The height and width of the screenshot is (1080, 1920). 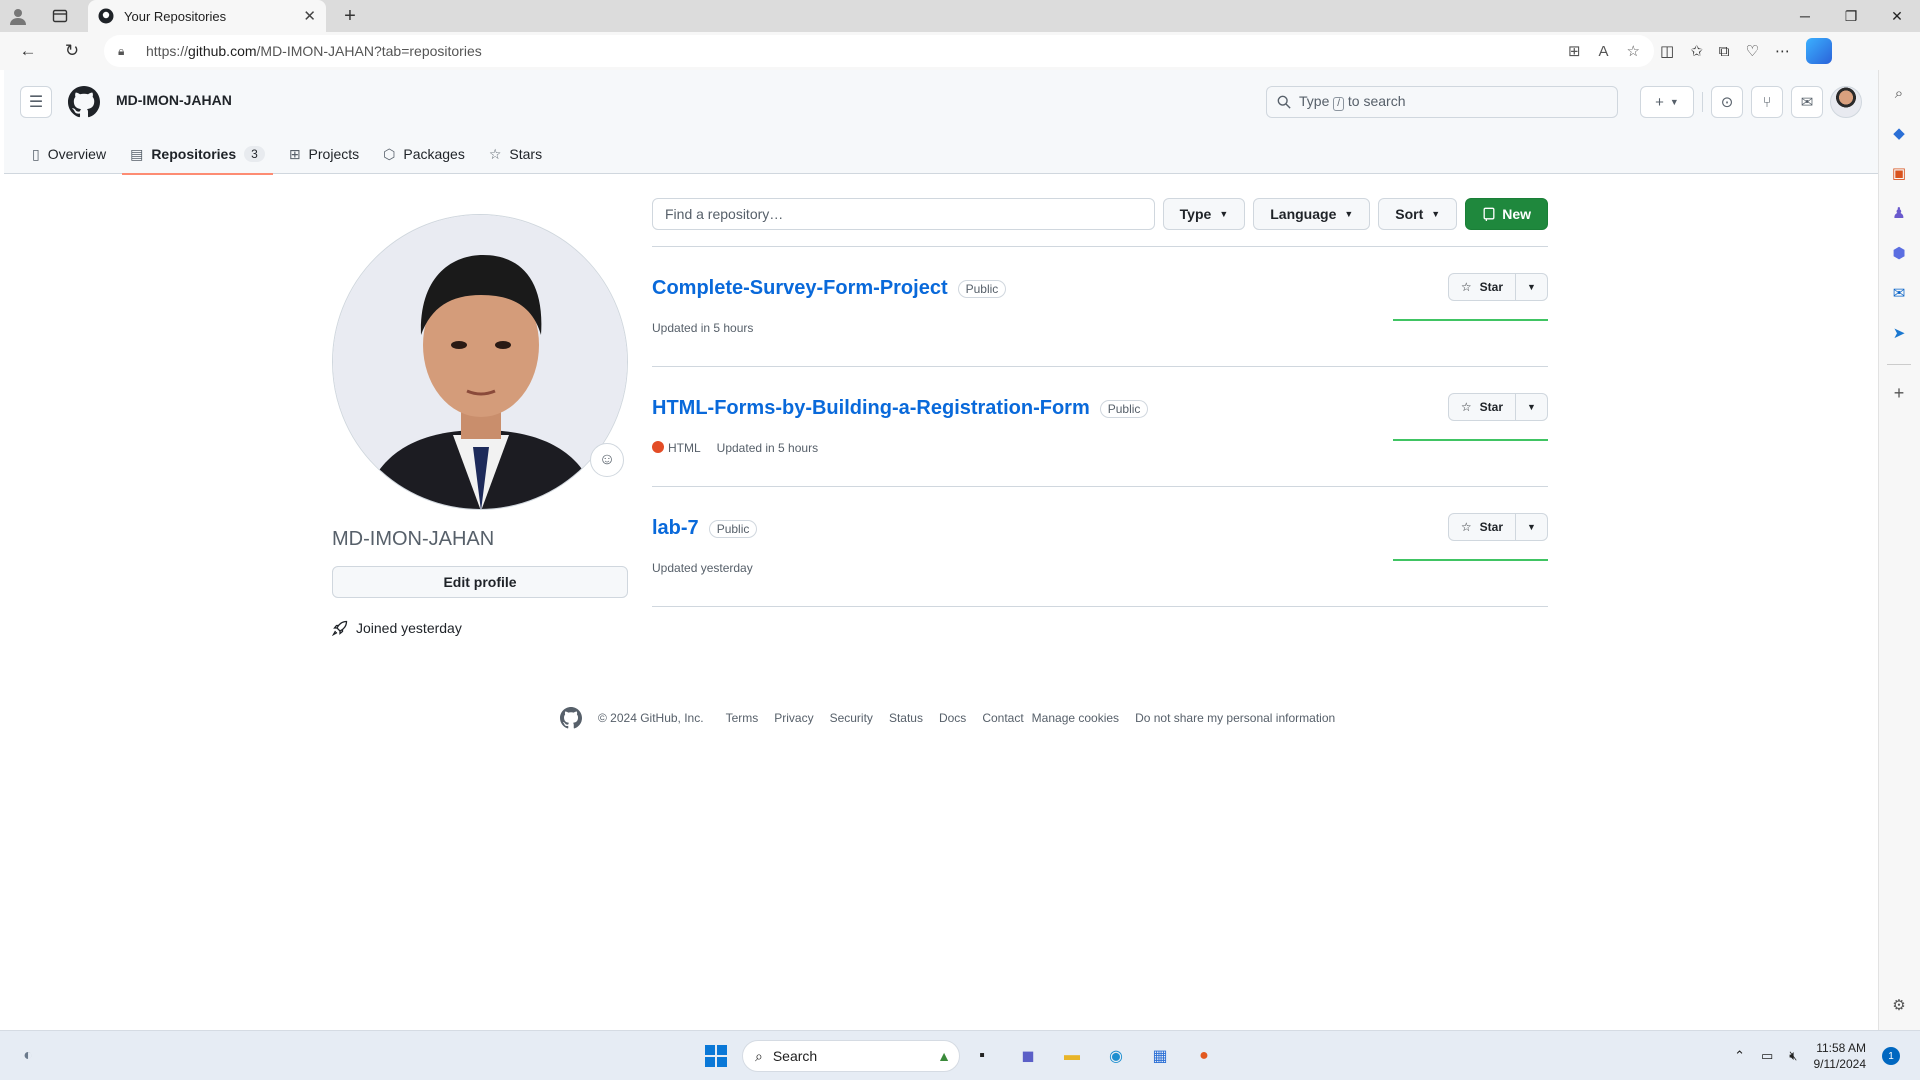 What do you see at coordinates (1782, 51) in the screenshot?
I see `settings-more-icon: ⋯` at bounding box center [1782, 51].